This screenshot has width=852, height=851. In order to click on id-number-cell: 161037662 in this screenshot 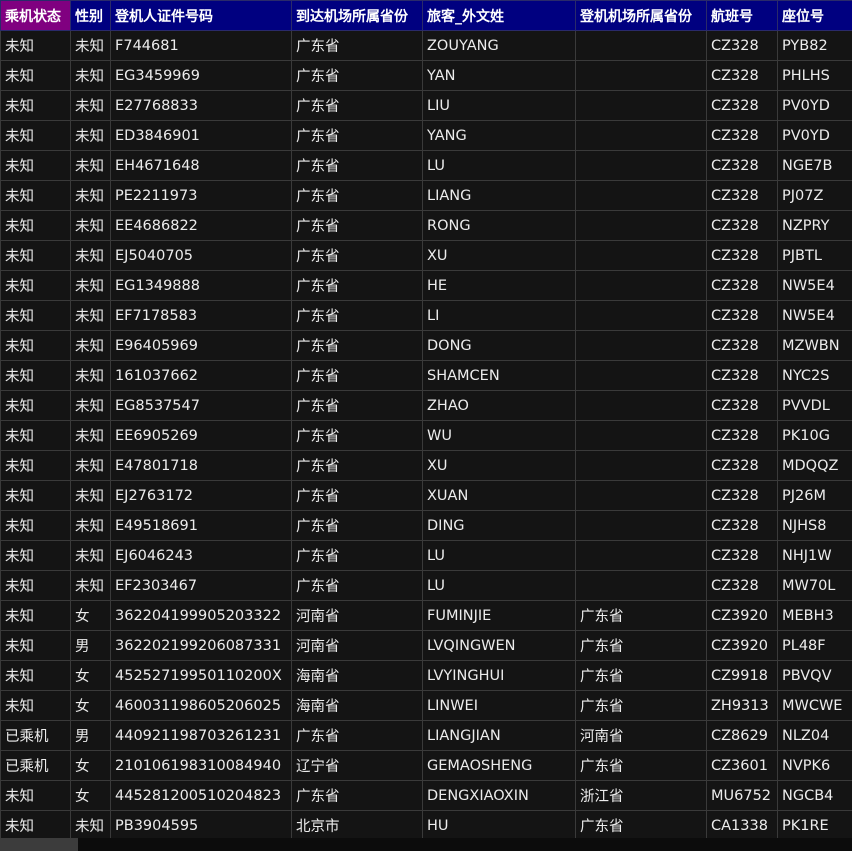, I will do `click(201, 375)`.